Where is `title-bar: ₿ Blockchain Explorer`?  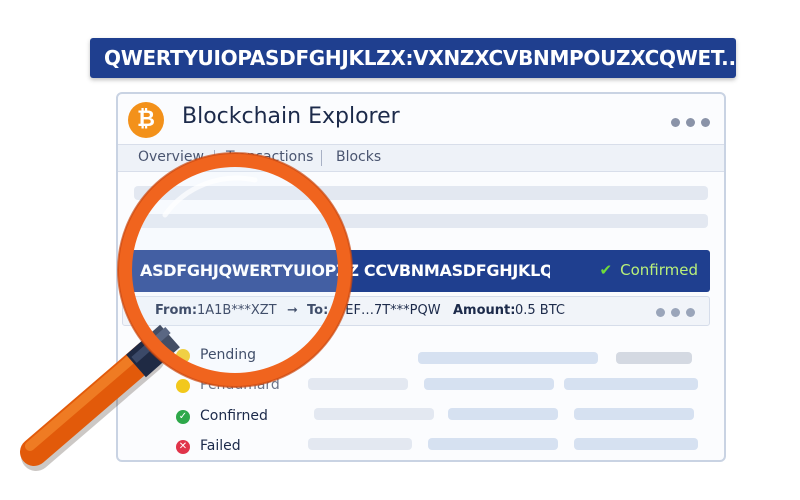 title-bar: ₿ Blockchain Explorer is located at coordinates (421, 119).